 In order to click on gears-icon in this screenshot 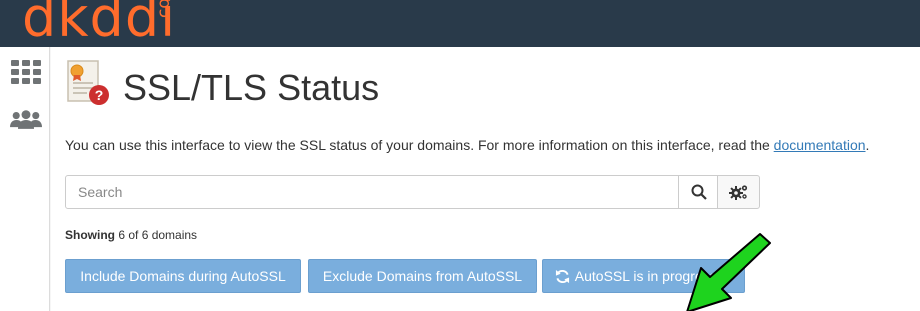, I will do `click(737, 192)`.